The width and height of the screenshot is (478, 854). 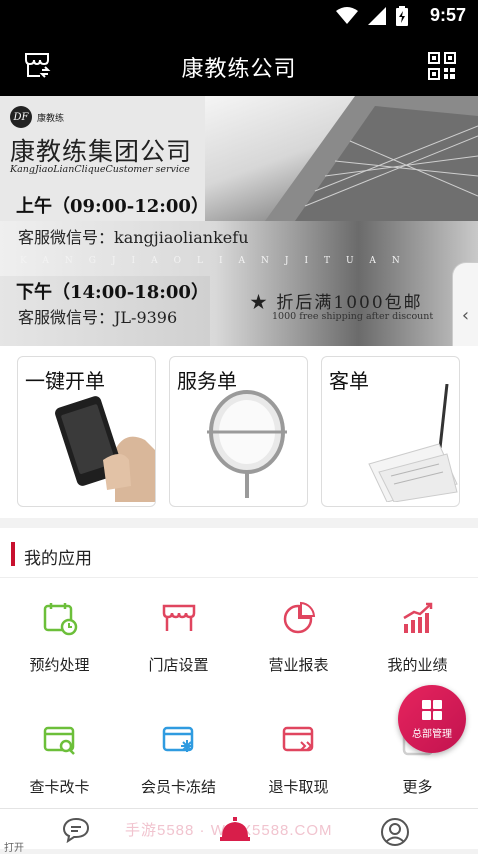 I want to click on banner-am-wechat: 客服微信号：kangjiaoliankefu, so click(x=133, y=237).